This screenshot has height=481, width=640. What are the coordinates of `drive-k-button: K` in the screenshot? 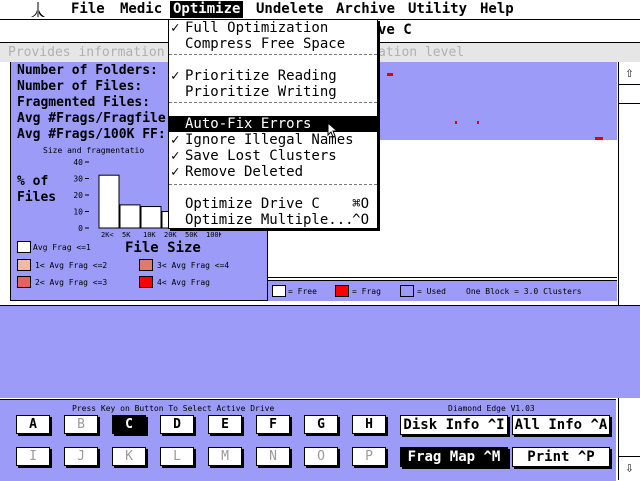 It's located at (129, 456).